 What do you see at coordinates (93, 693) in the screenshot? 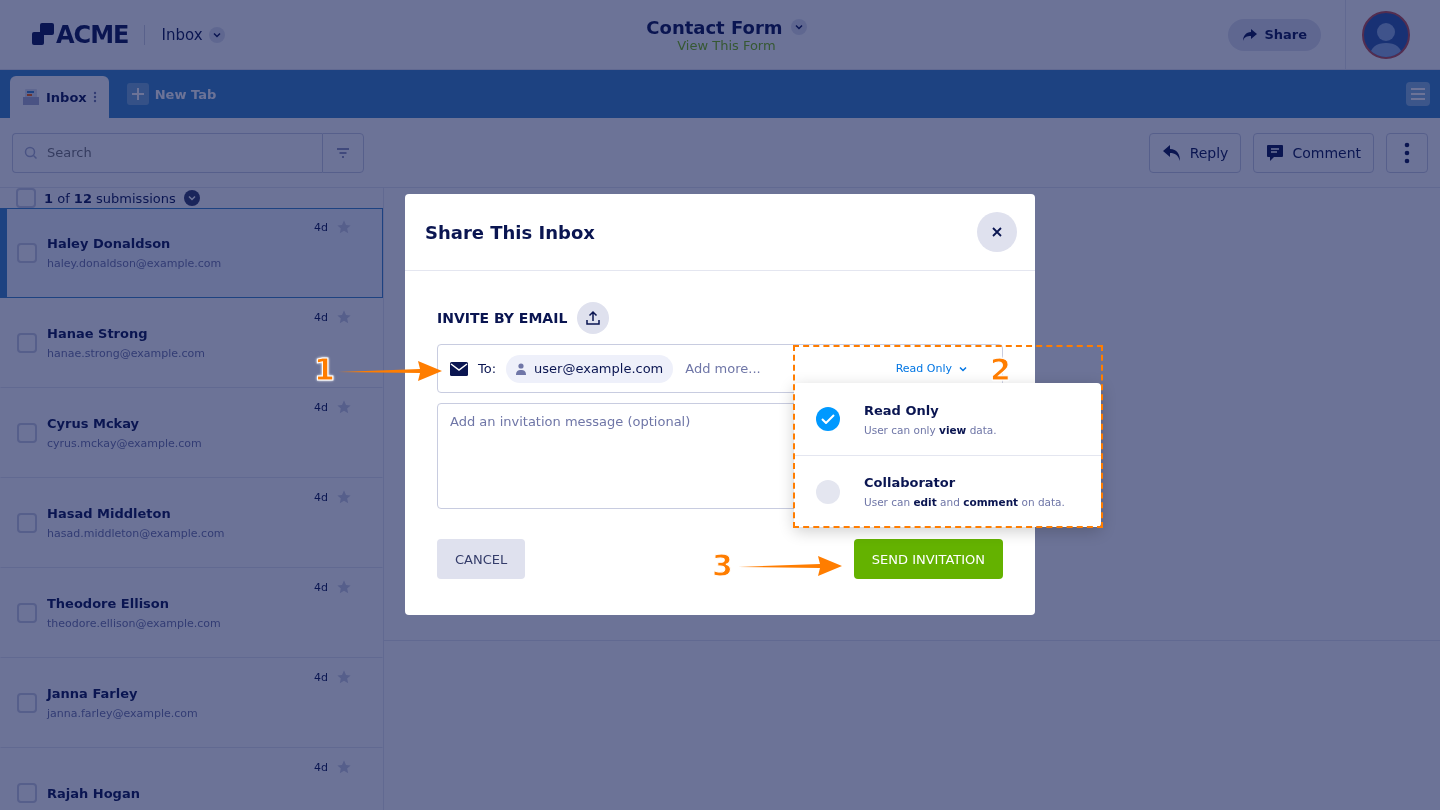
I see `submitter-name: Janna Farley` at bounding box center [93, 693].